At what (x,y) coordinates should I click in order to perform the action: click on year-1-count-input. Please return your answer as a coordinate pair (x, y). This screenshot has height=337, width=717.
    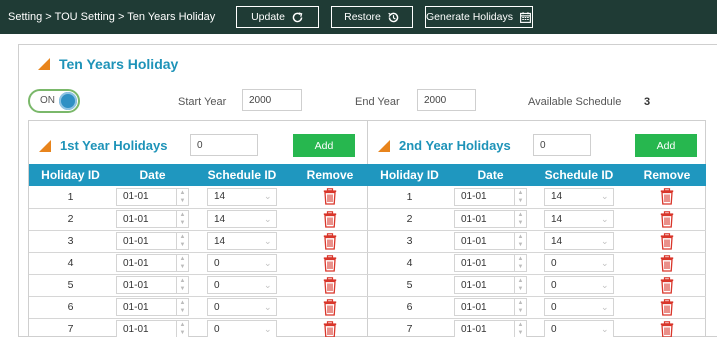
    Looking at the image, I should click on (224, 145).